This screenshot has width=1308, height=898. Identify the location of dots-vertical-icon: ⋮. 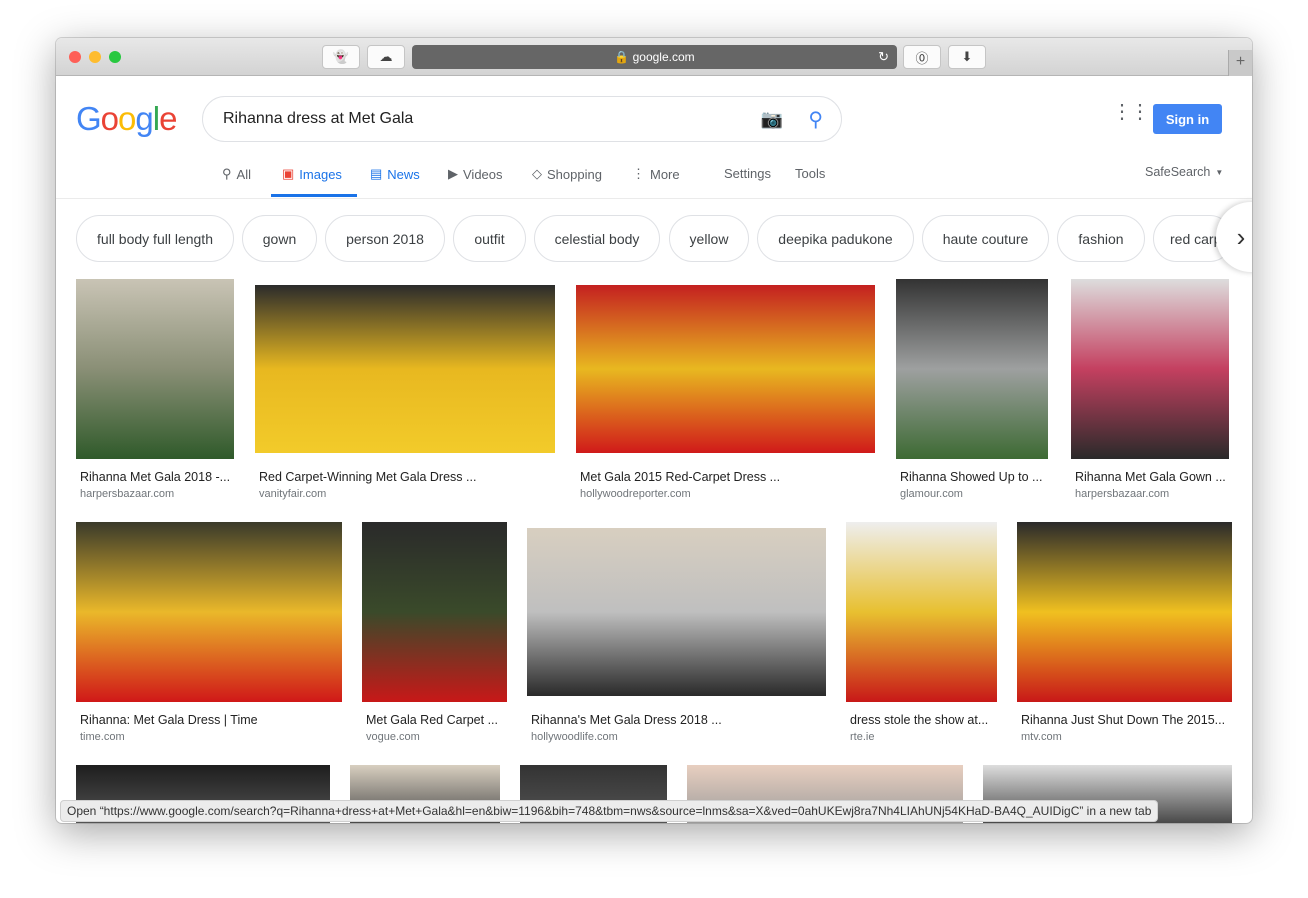
(638, 173).